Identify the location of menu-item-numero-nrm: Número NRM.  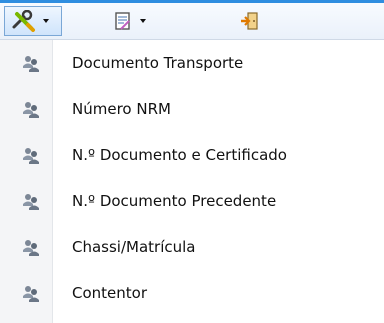
(192, 109).